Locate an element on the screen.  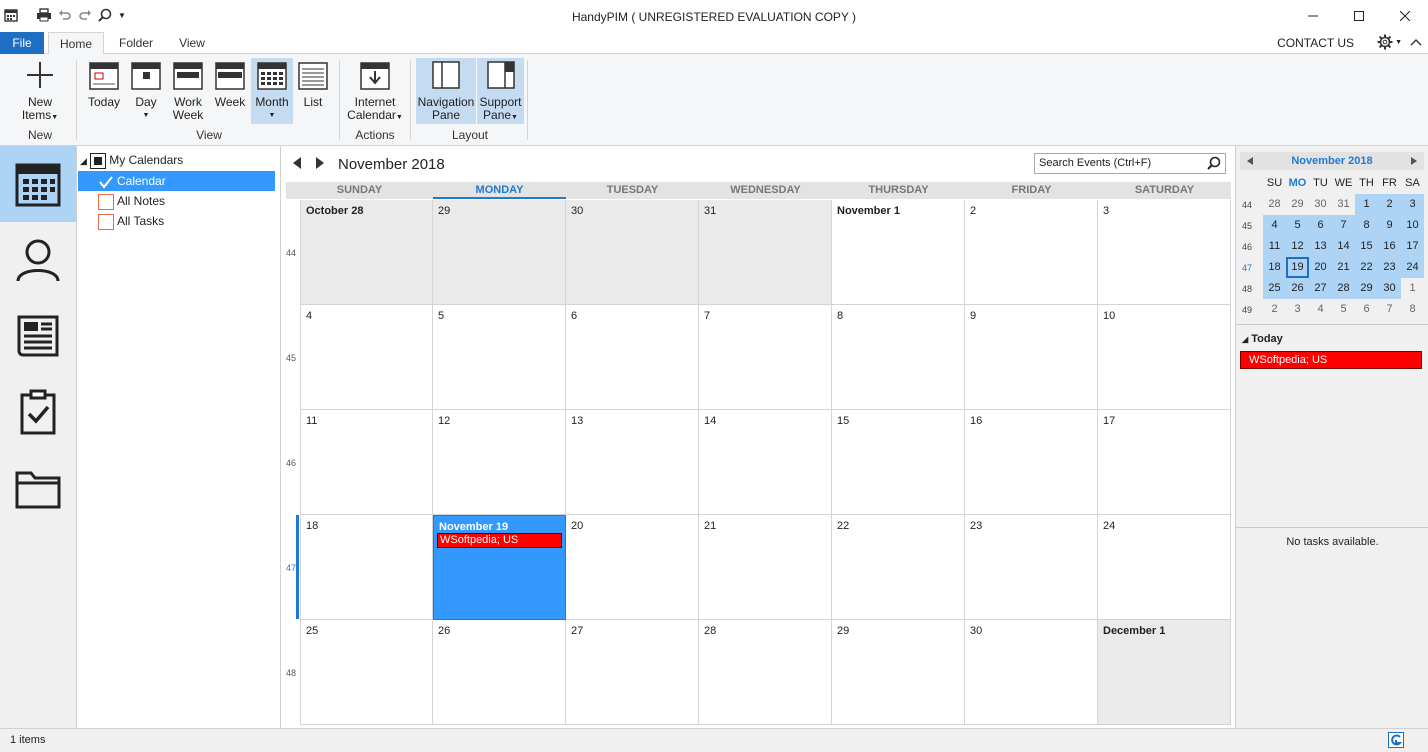
mini-prev-icon is located at coordinates (1250, 161).